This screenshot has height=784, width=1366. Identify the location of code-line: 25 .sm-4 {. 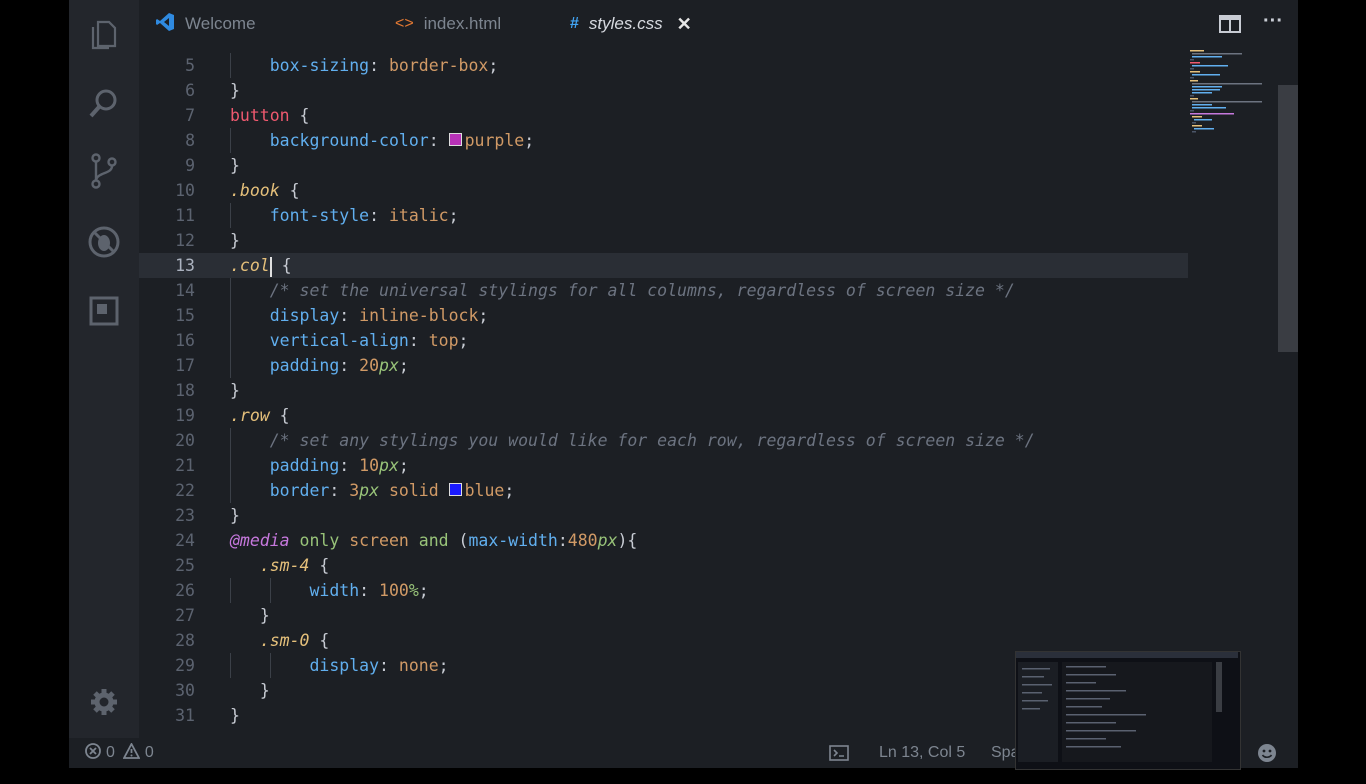
(663, 565).